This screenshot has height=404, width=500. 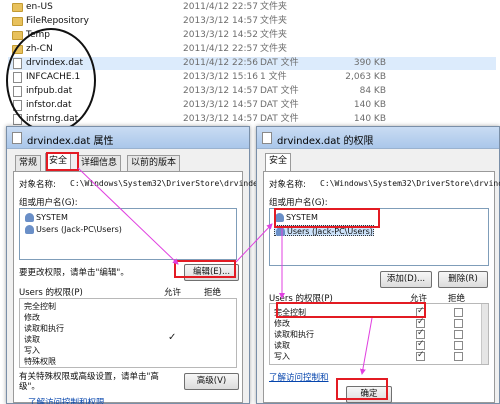 What do you see at coordinates (366, 346) in the screenshot?
I see `arrow-fullcontrol-to-ok` at bounding box center [366, 346].